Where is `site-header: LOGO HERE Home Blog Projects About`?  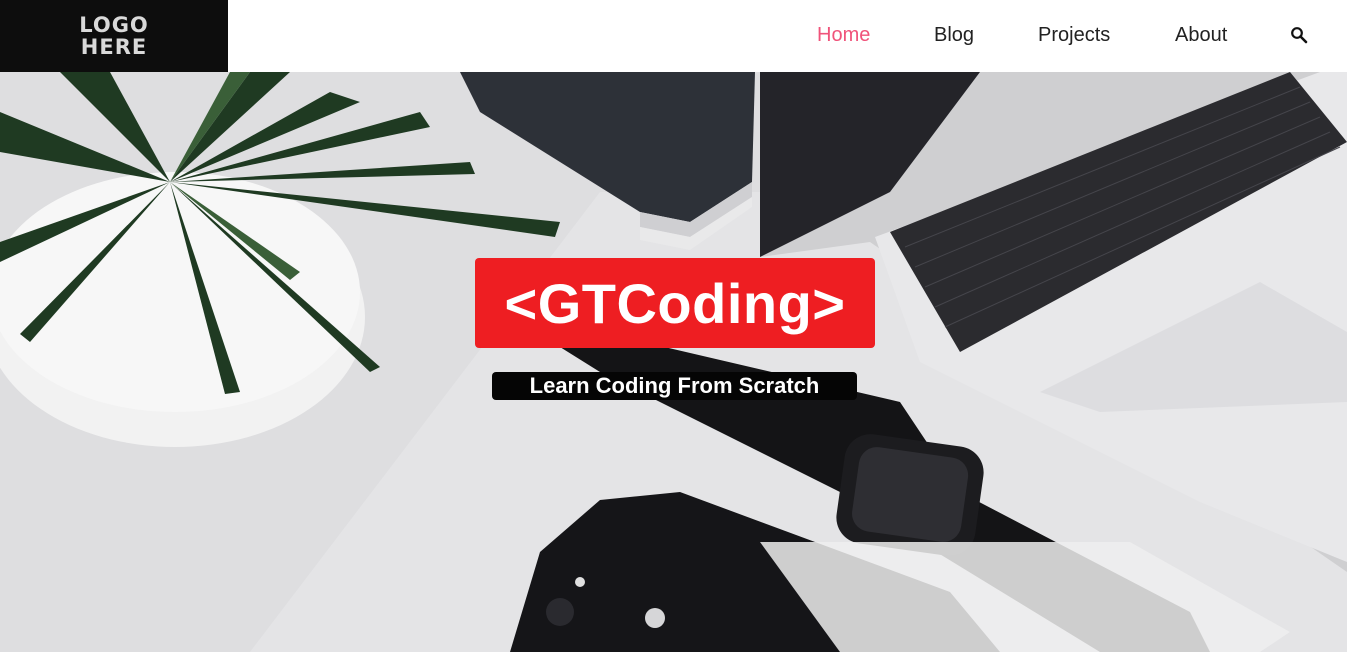 site-header: LOGO HERE Home Blog Projects About is located at coordinates (673, 36).